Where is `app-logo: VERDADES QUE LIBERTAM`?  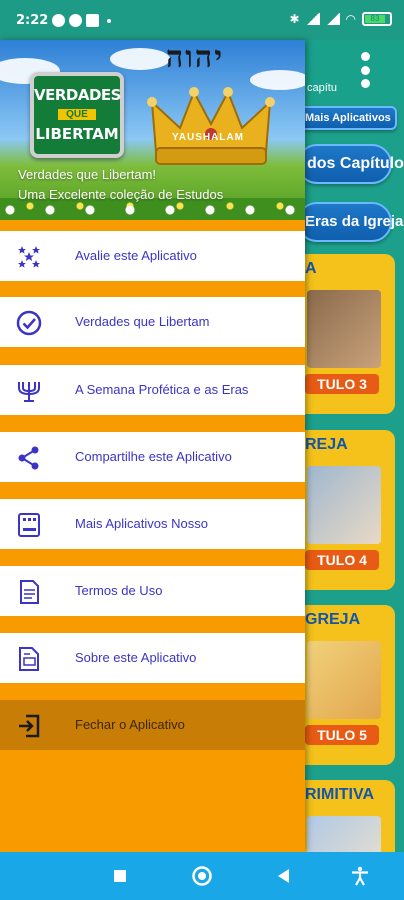
app-logo: VERDADES QUE LIBERTAM is located at coordinates (77, 115).